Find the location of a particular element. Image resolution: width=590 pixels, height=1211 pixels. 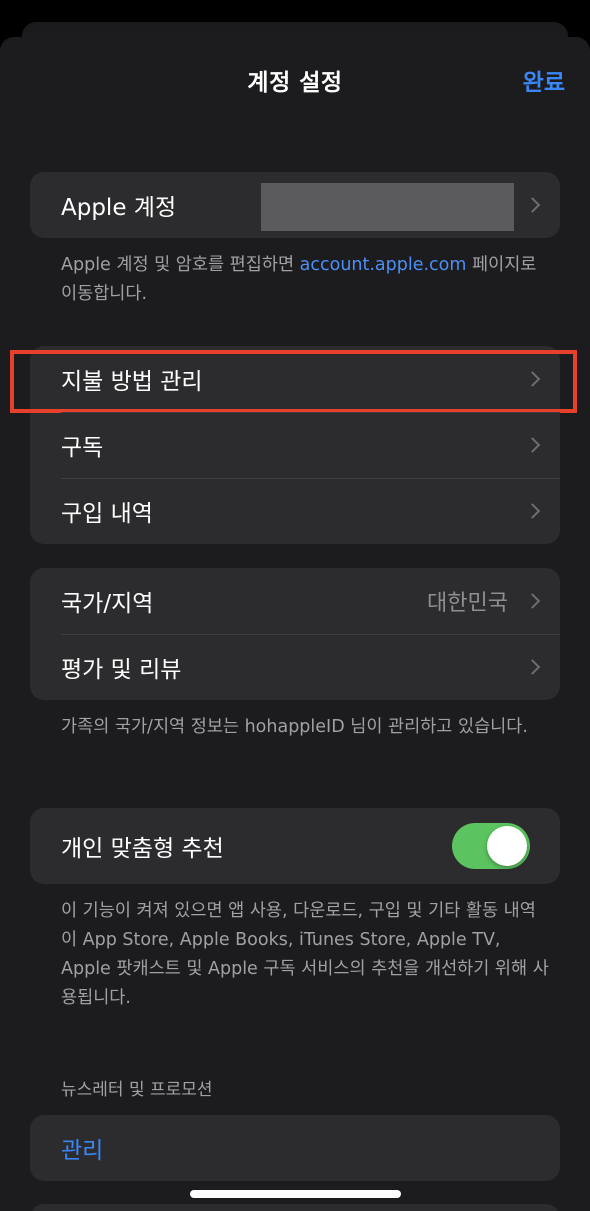

redacted-account-id is located at coordinates (387, 207).